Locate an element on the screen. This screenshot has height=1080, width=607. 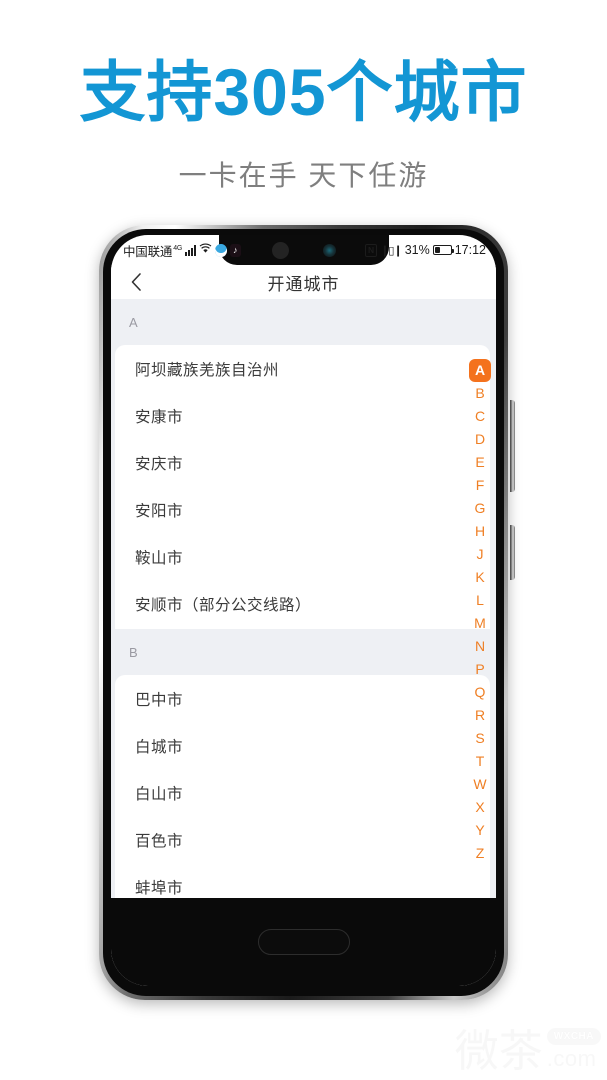
index-letter-r: R is located at coordinates (480, 715).